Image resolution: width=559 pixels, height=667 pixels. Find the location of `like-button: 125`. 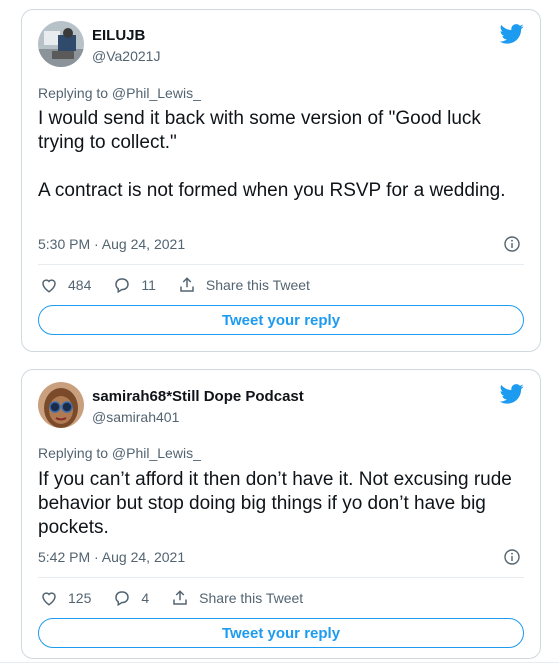

like-button: 125 is located at coordinates (65, 598).